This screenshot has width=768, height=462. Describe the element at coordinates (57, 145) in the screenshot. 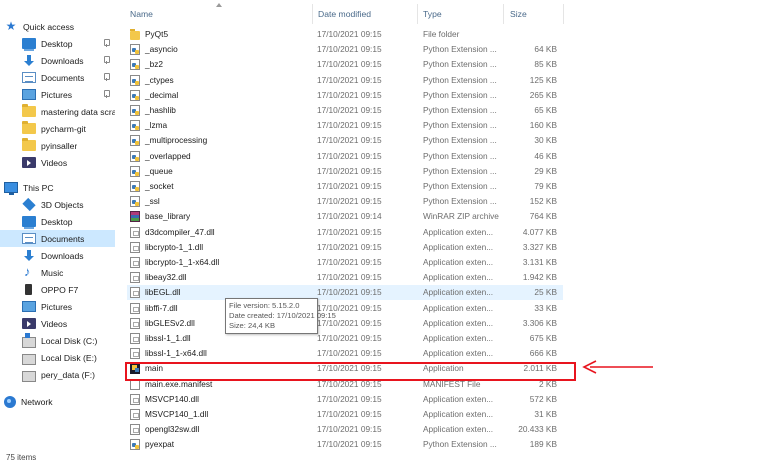

I see `sidebar-item: pyinsaller` at that location.